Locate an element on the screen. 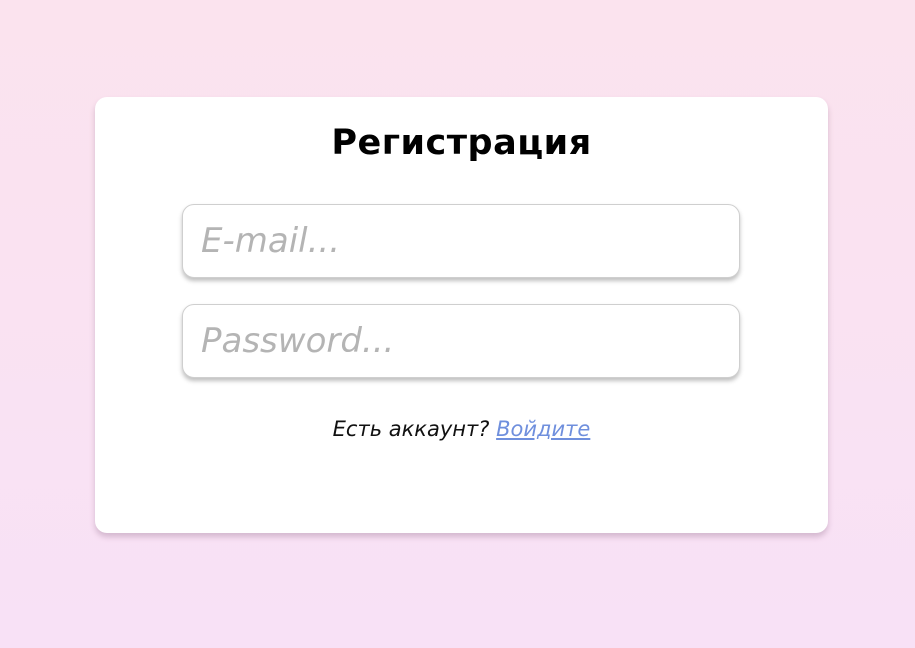  login-prompt: Есть аккаунт? Войдите is located at coordinates (461, 429).